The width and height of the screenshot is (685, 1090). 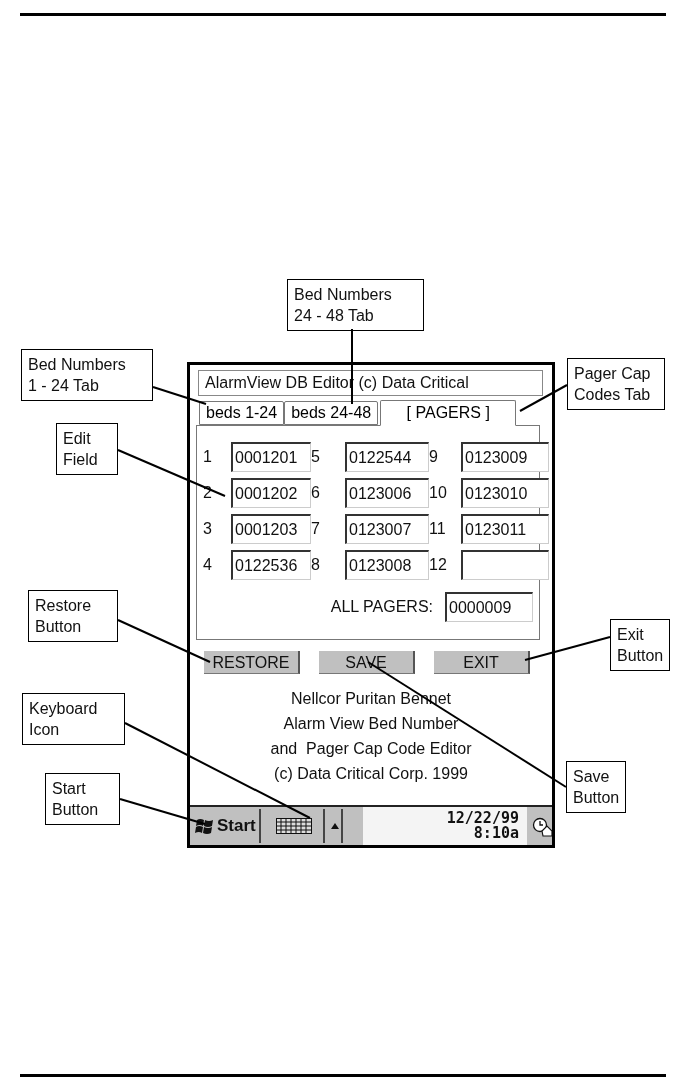 I want to click on input-field: 0123009, so click(x=505, y=457).